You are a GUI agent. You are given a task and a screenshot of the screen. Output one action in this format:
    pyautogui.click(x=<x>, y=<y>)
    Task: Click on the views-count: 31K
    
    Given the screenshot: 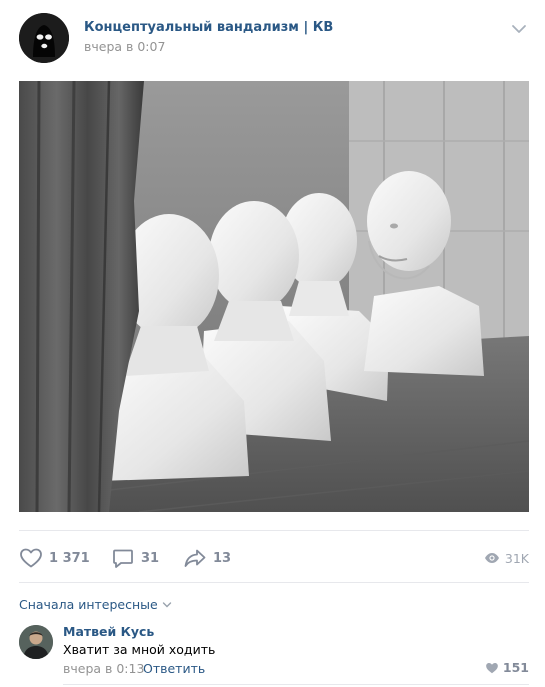 What is the action you would take?
    pyautogui.click(x=516, y=558)
    